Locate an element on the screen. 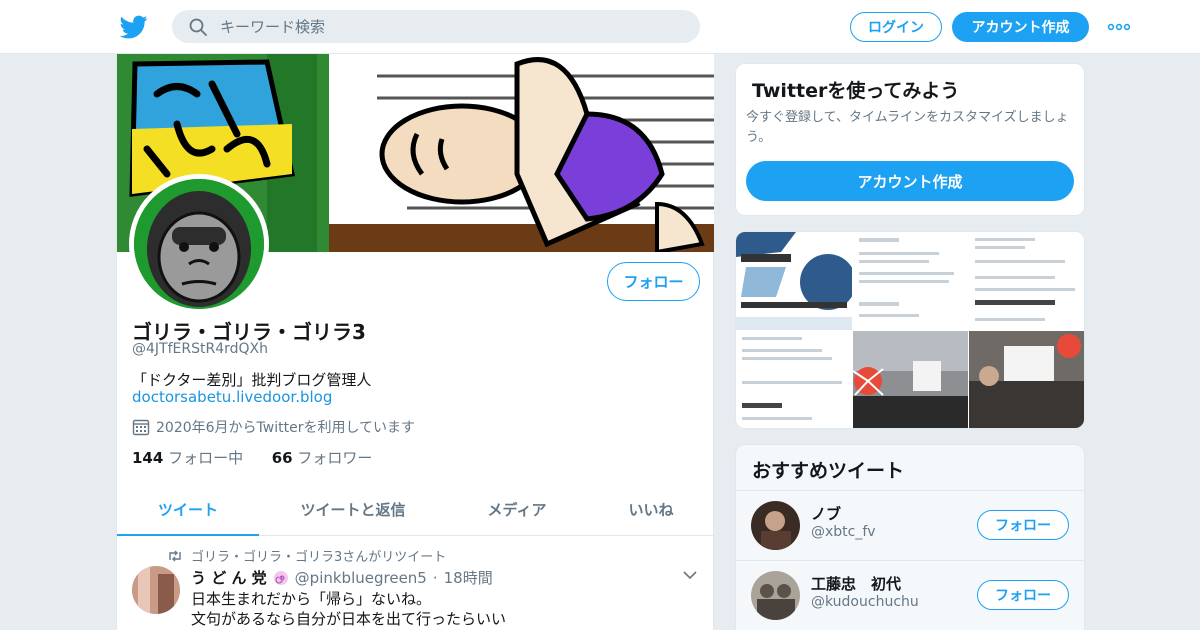 The image size is (1200, 630). profile-bio: 「ドクター差別」批判ブログ管理人 is located at coordinates (252, 380).